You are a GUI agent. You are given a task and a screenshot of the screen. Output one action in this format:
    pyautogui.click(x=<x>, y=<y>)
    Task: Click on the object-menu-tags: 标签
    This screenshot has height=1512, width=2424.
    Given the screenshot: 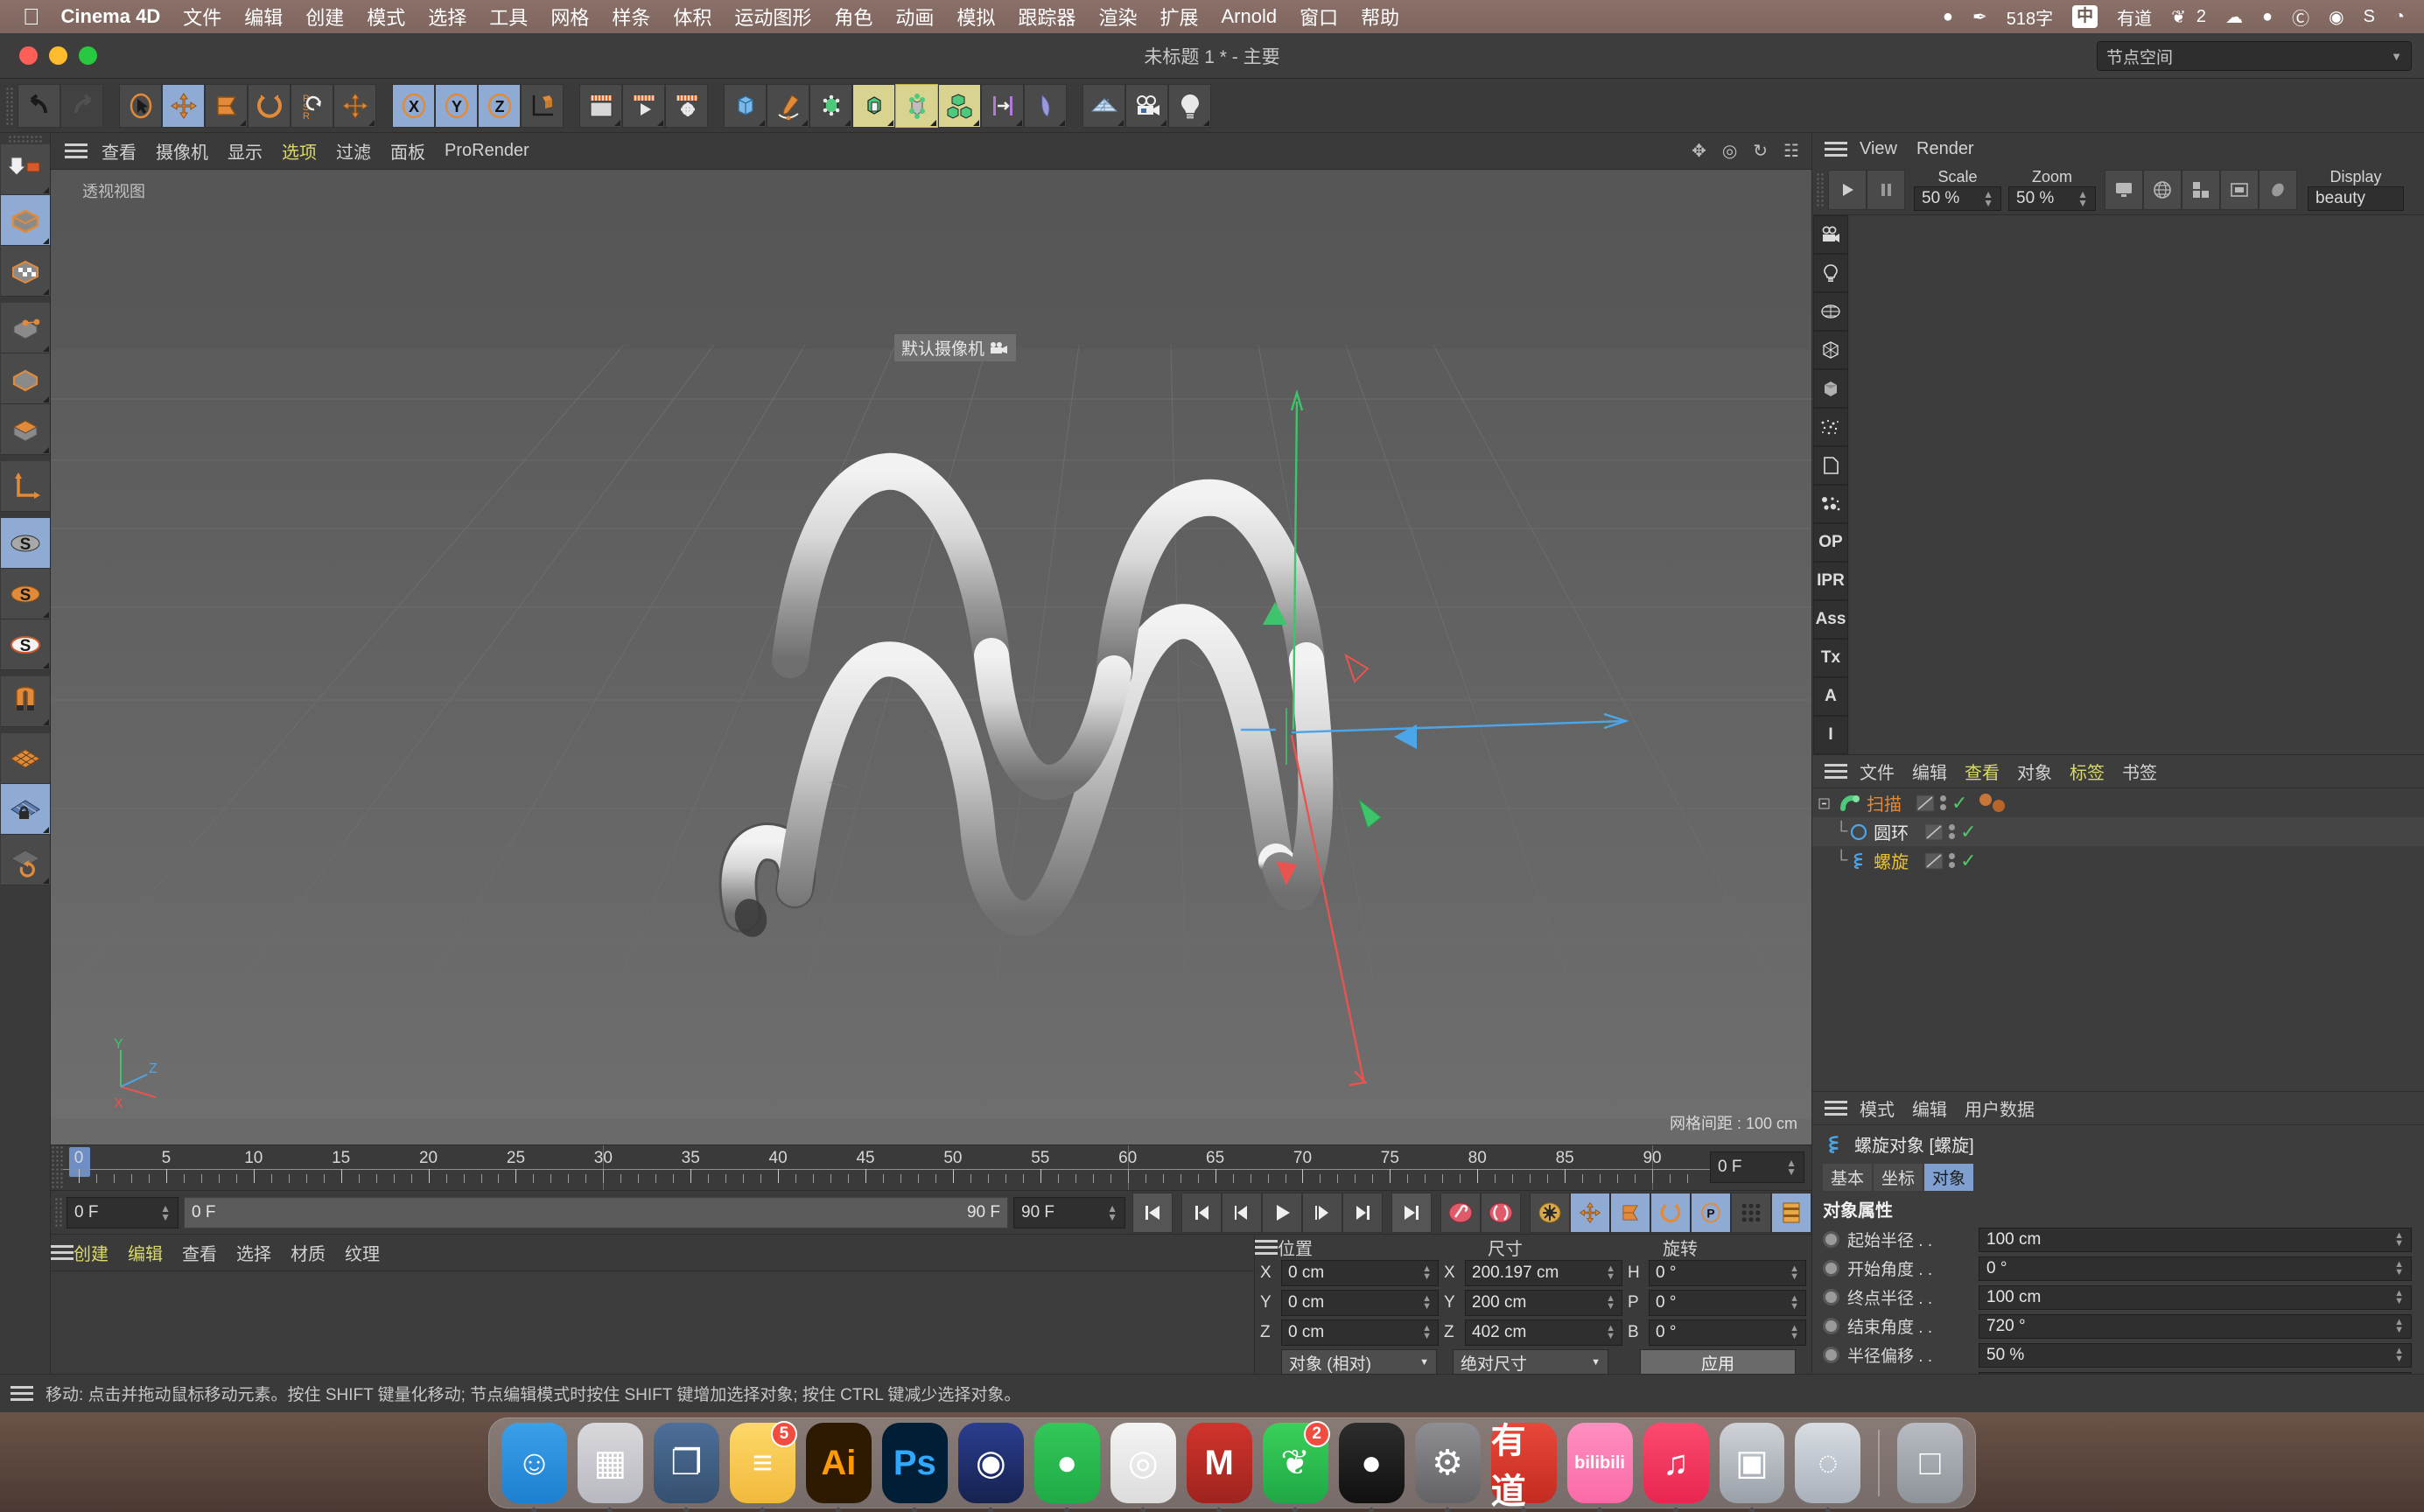 What is the action you would take?
    pyautogui.click(x=2087, y=771)
    